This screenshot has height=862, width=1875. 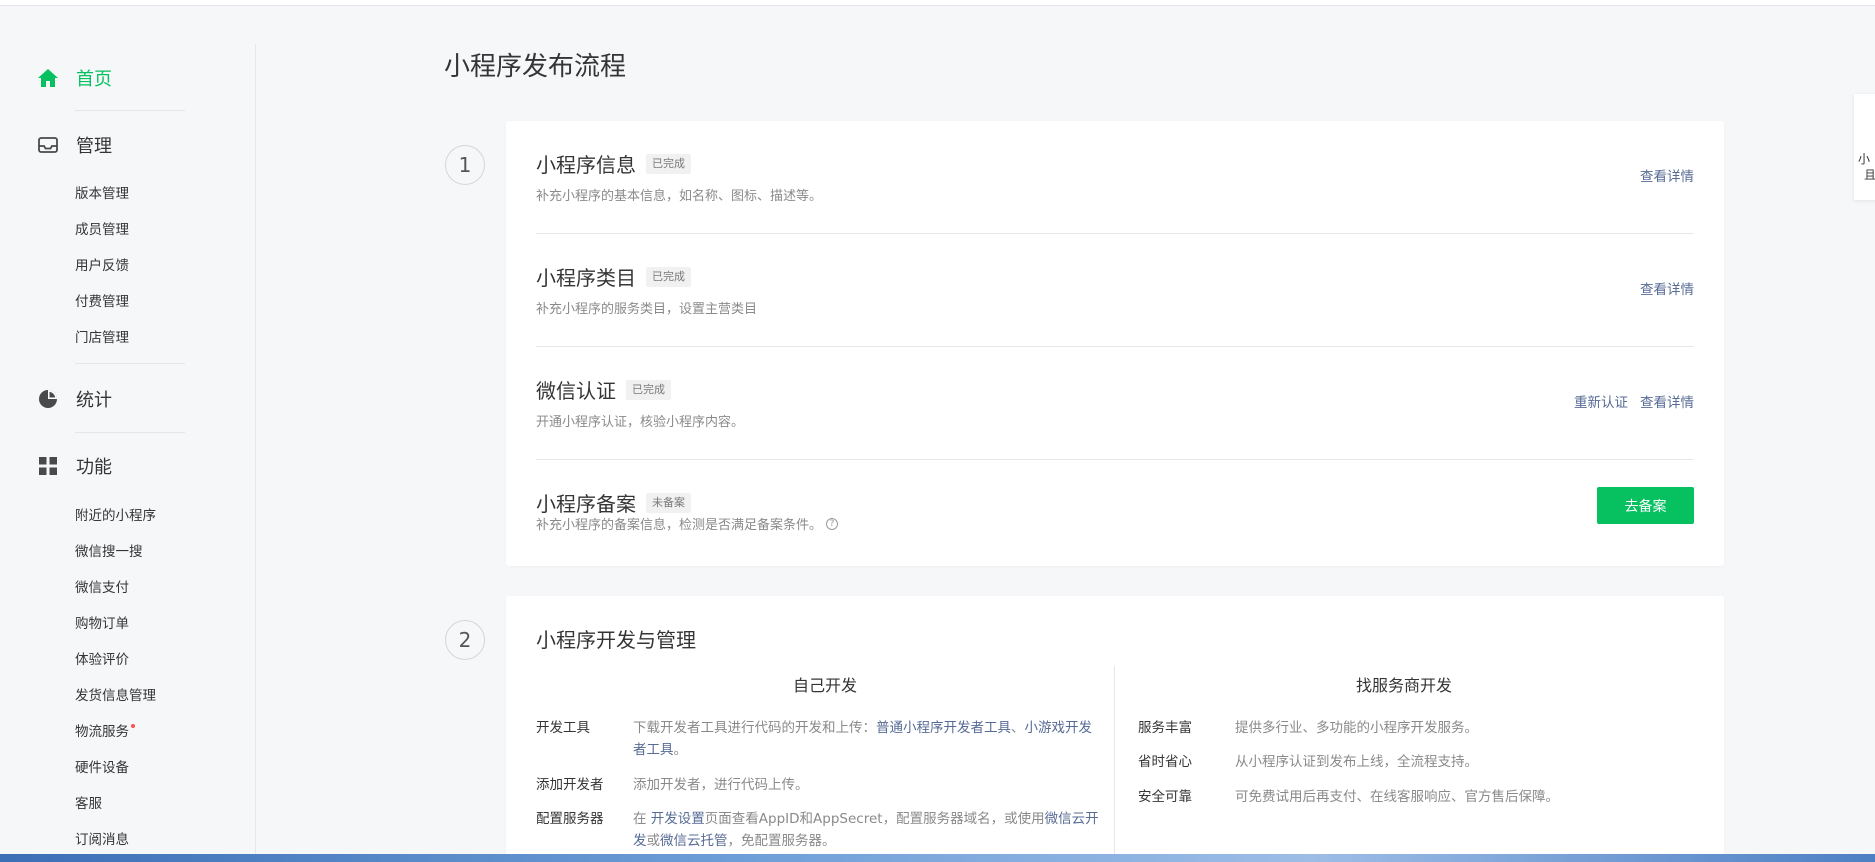 What do you see at coordinates (576, 391) in the screenshot?
I see `row-title-text: 微信认证` at bounding box center [576, 391].